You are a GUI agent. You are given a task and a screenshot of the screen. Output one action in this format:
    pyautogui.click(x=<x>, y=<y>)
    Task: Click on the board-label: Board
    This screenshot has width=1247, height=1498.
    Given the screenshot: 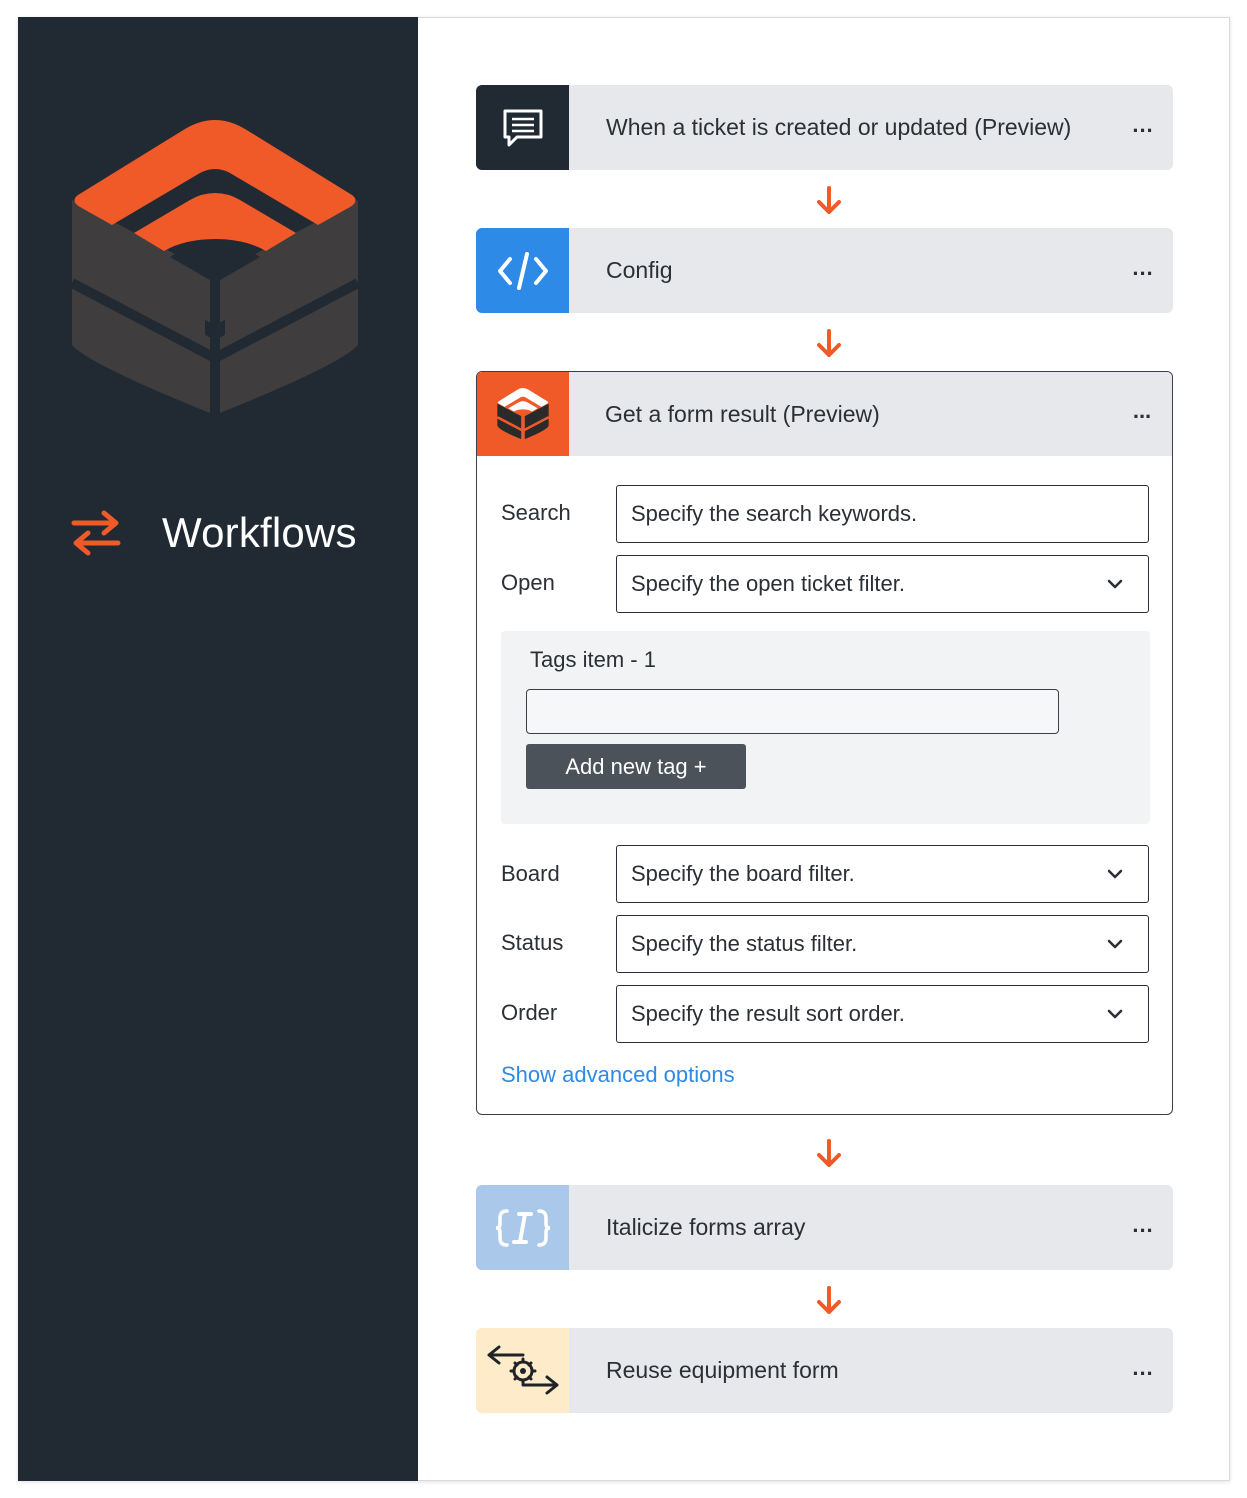 What is the action you would take?
    pyautogui.click(x=530, y=873)
    